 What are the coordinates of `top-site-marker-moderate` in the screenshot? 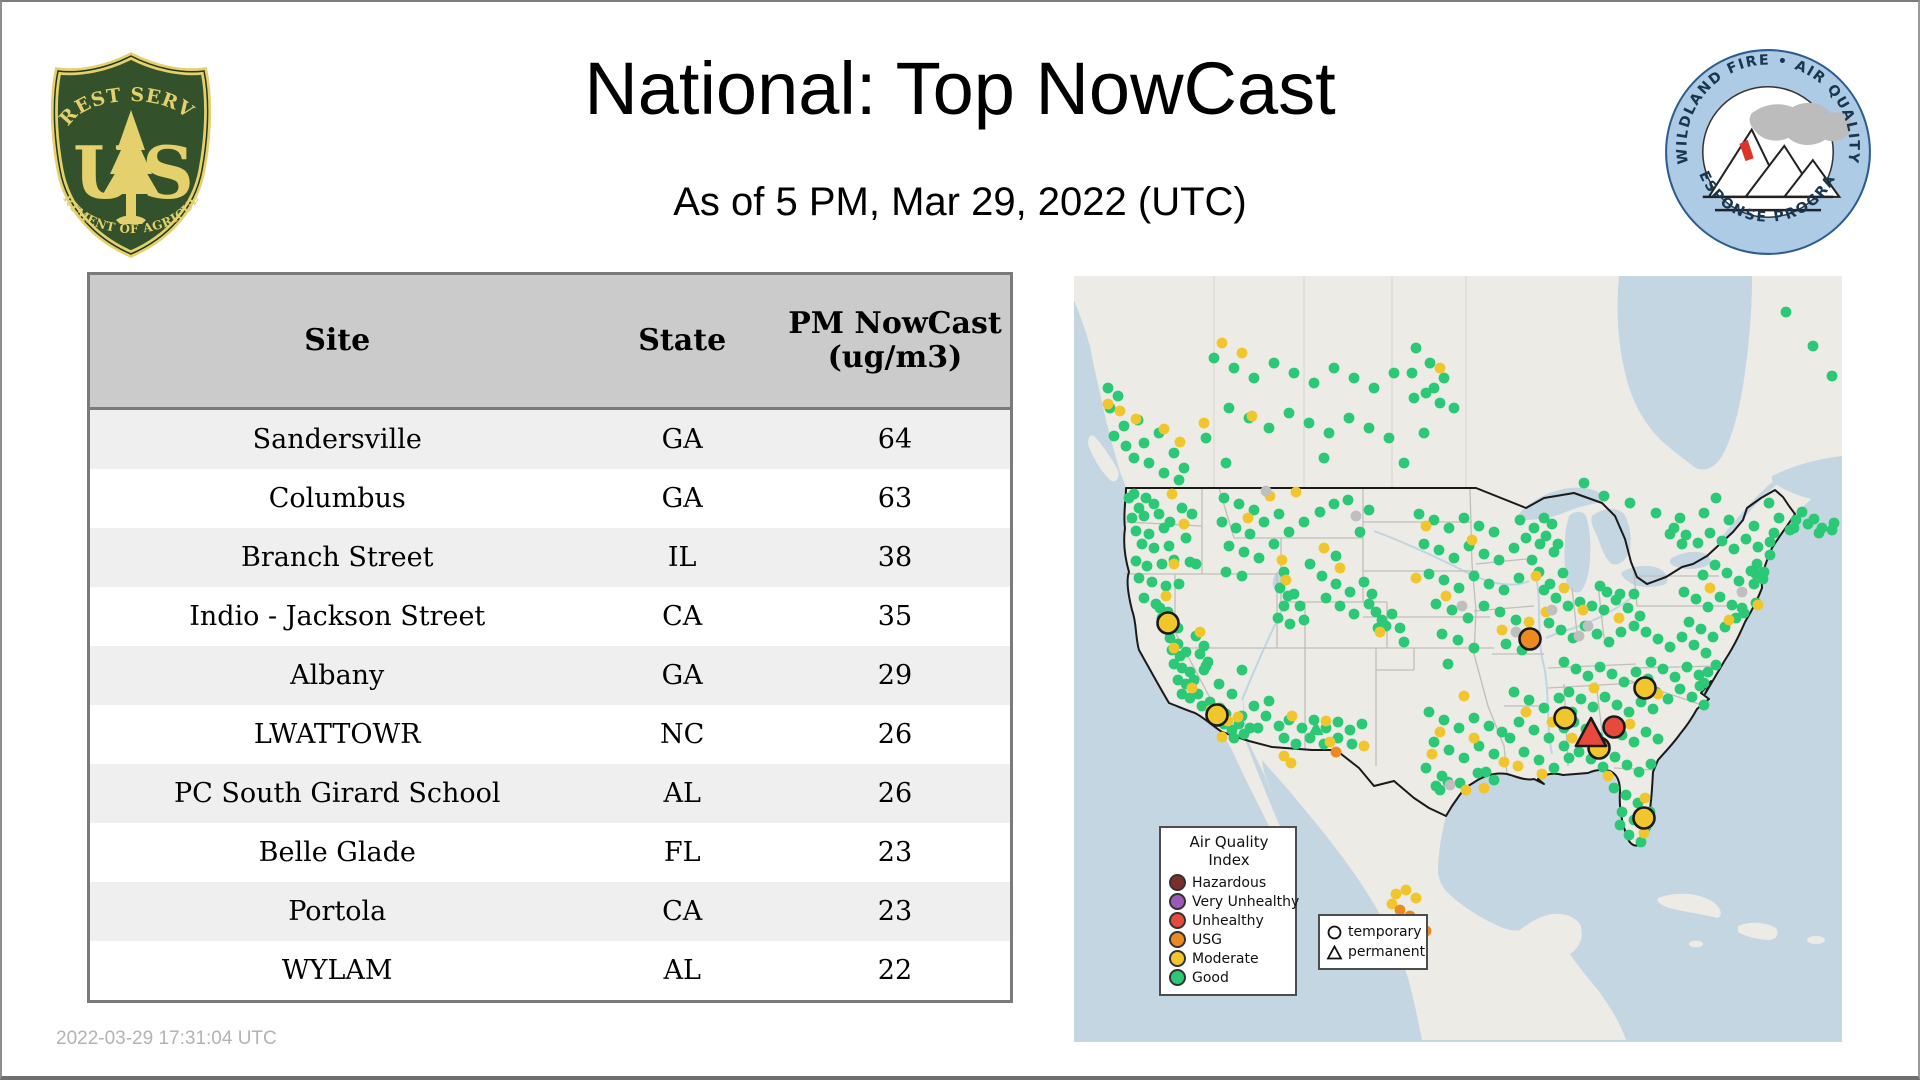 It's located at (1217, 715).